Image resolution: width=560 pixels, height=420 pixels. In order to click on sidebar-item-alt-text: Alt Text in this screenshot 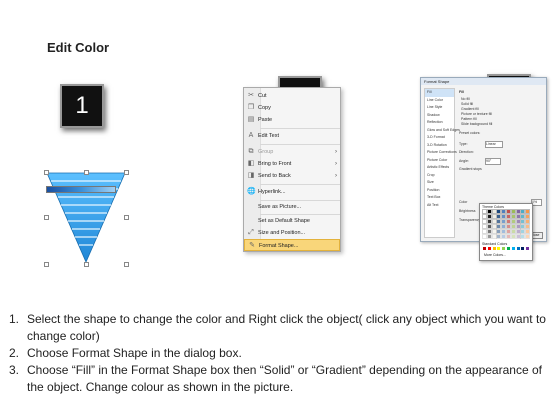, I will do `click(439, 206)`.